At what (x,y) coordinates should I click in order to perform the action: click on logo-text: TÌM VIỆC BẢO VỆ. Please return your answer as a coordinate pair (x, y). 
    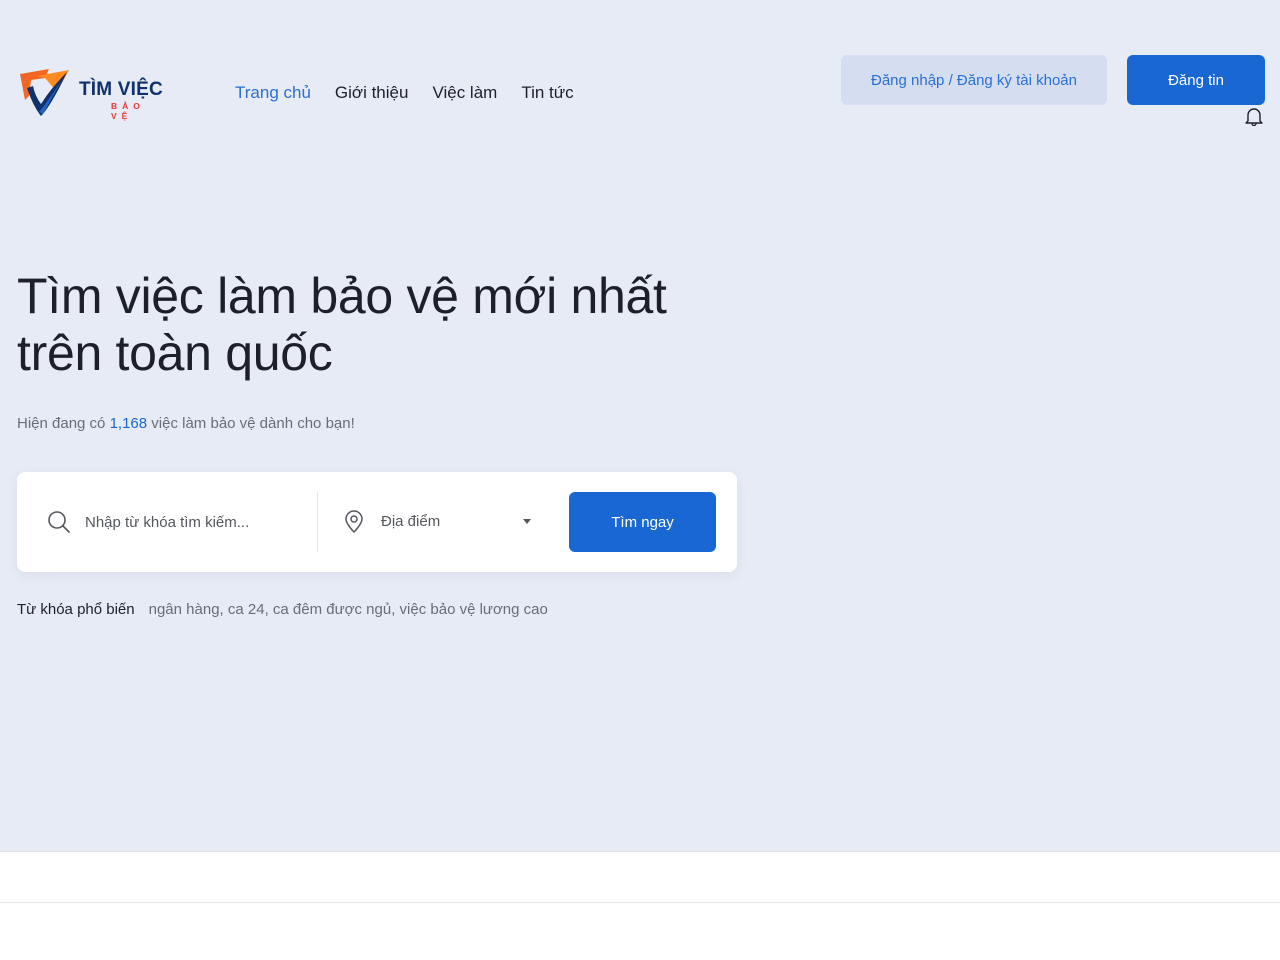
    Looking at the image, I should click on (123, 100).